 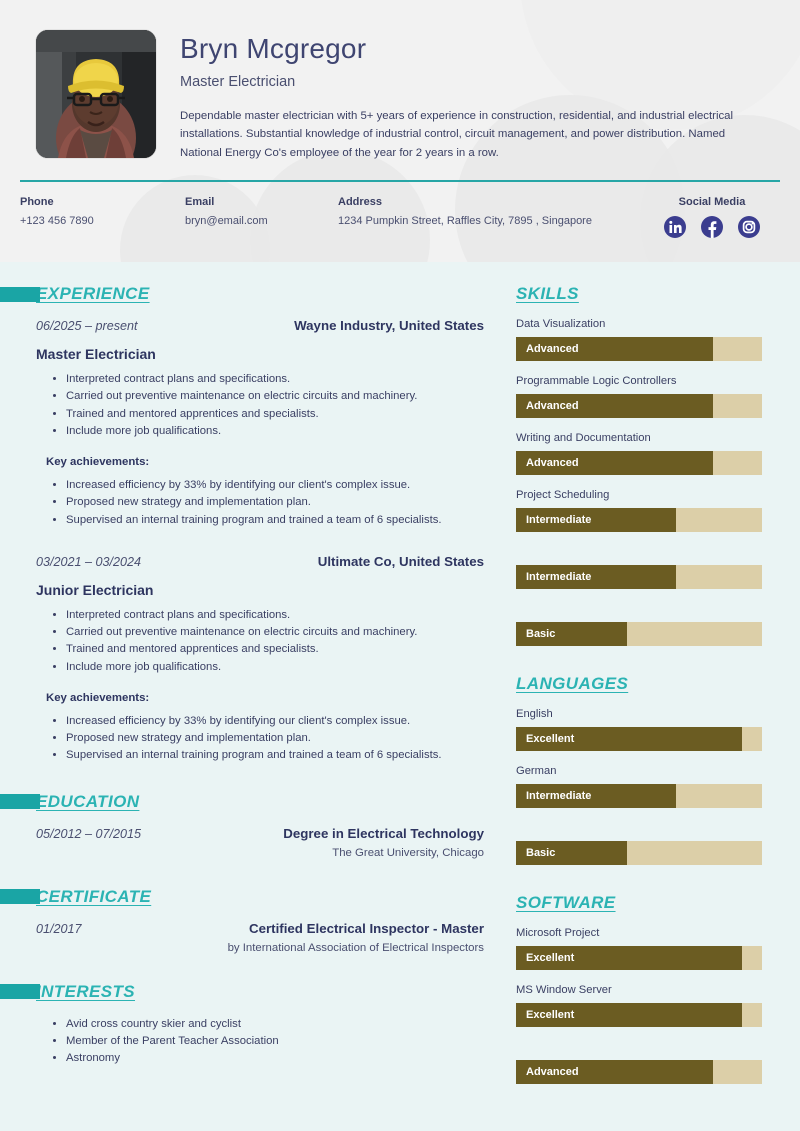 What do you see at coordinates (86, 991) in the screenshot?
I see `section-title: INTERESTS` at bounding box center [86, 991].